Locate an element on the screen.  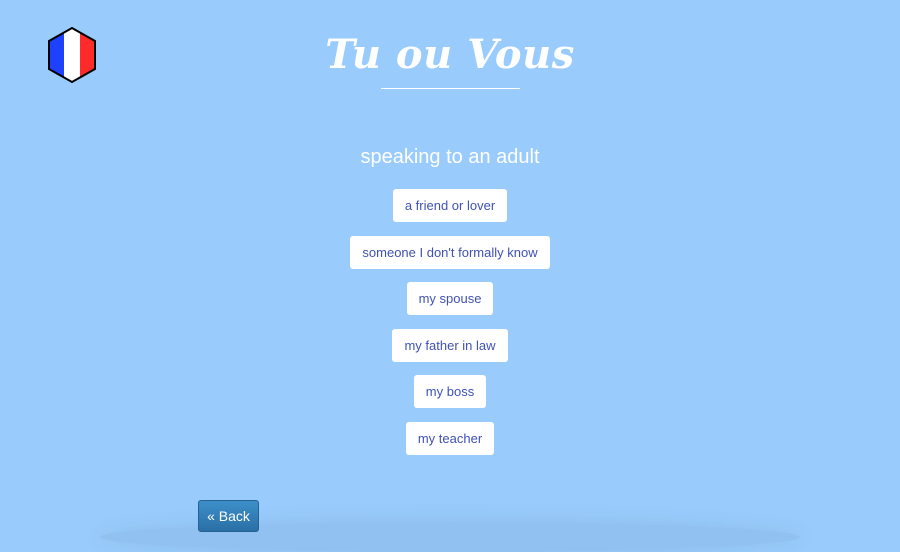
question-text: speaking to an adult is located at coordinates (450, 157).